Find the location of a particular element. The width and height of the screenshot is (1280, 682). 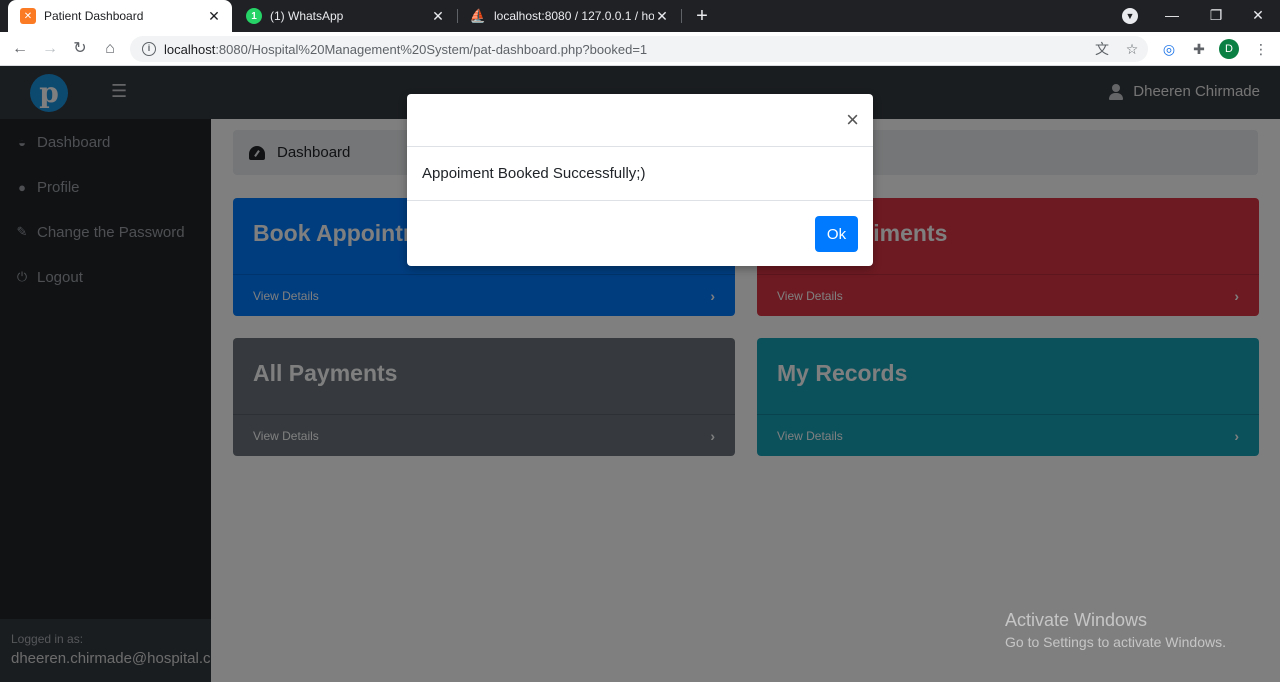

whatsapp-icon: 1 is located at coordinates (254, 16).